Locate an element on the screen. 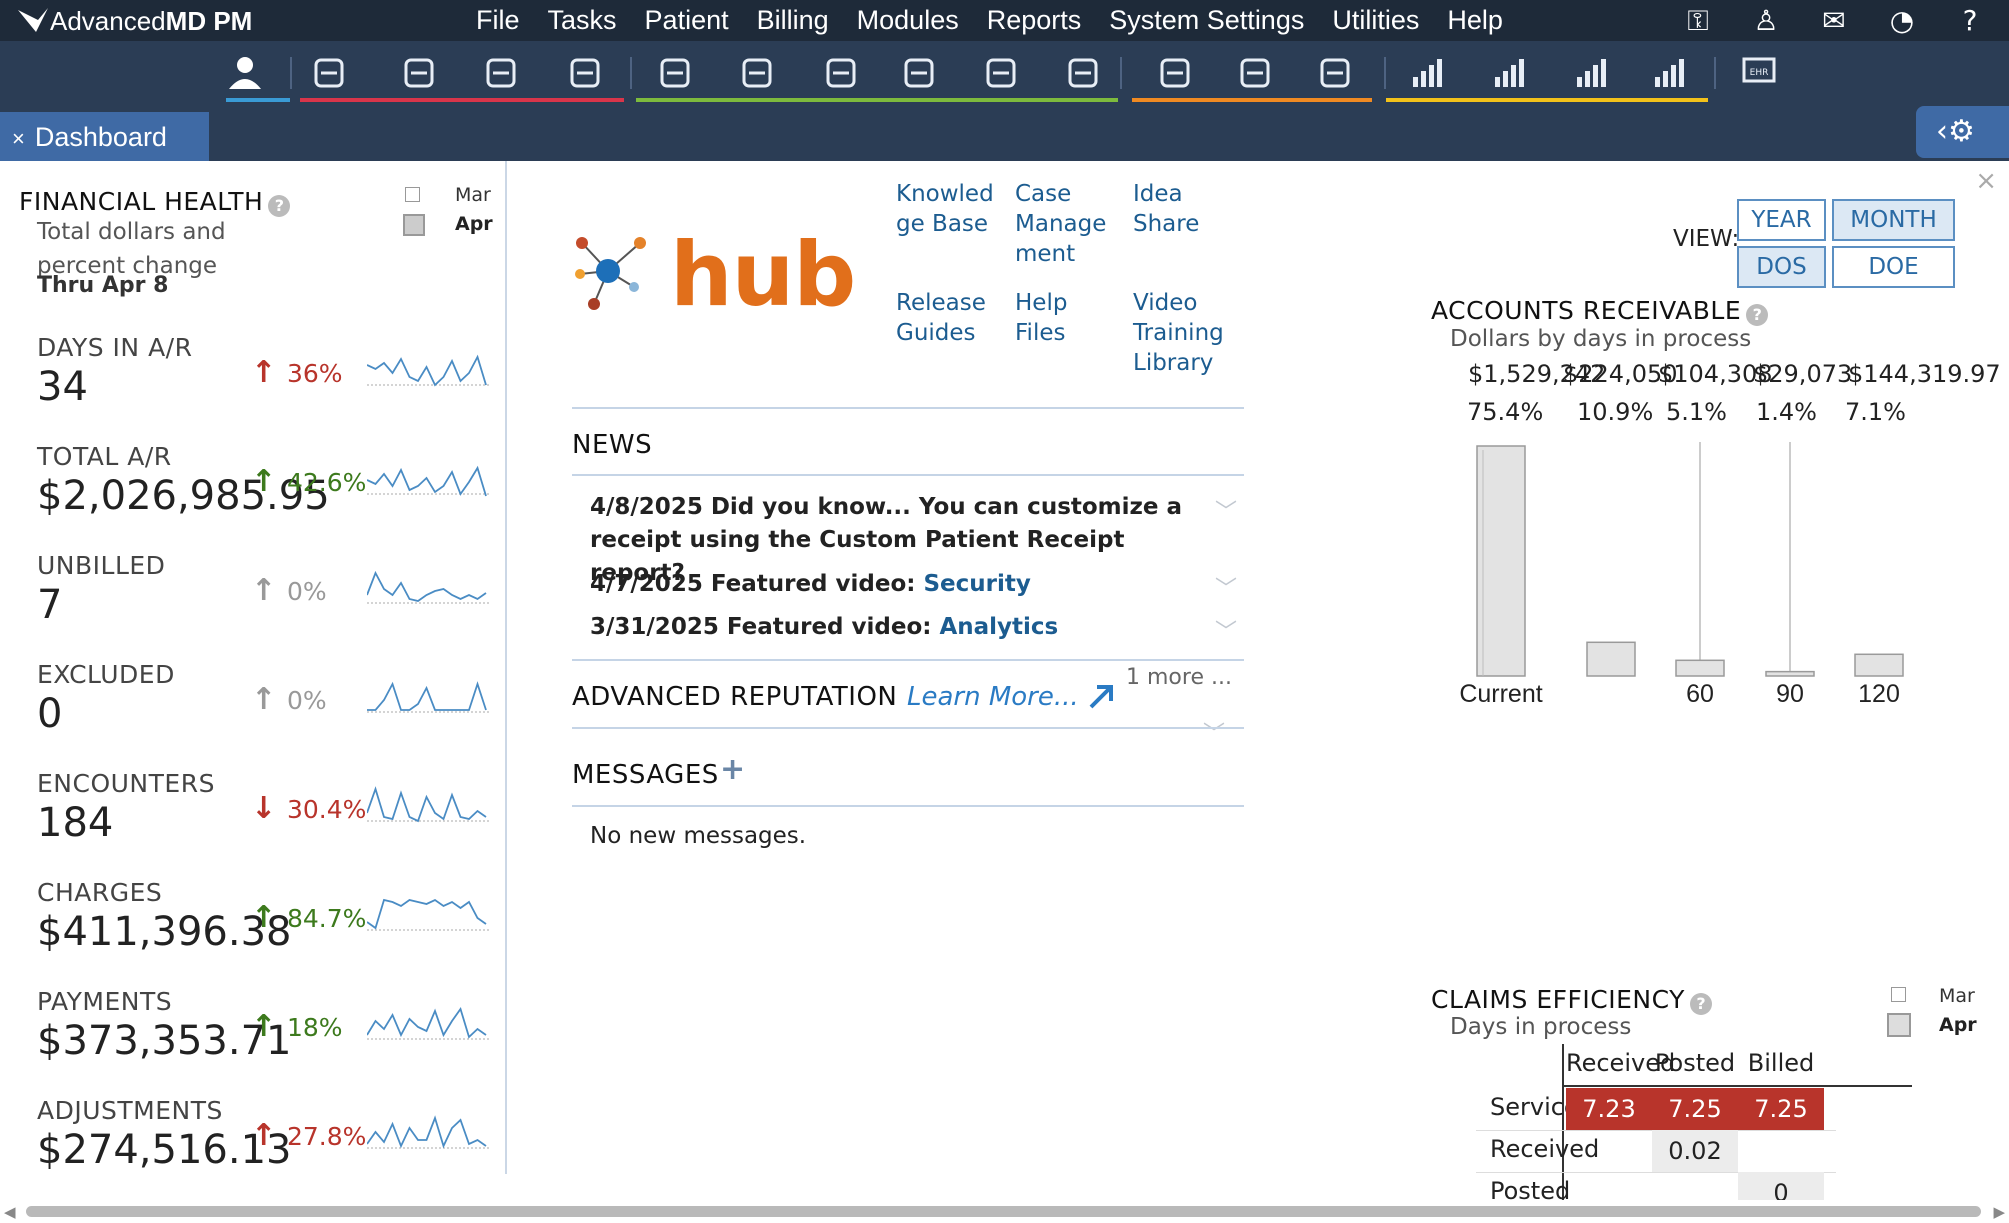  menu-system-settings: System Settings is located at coordinates (1206, 20).